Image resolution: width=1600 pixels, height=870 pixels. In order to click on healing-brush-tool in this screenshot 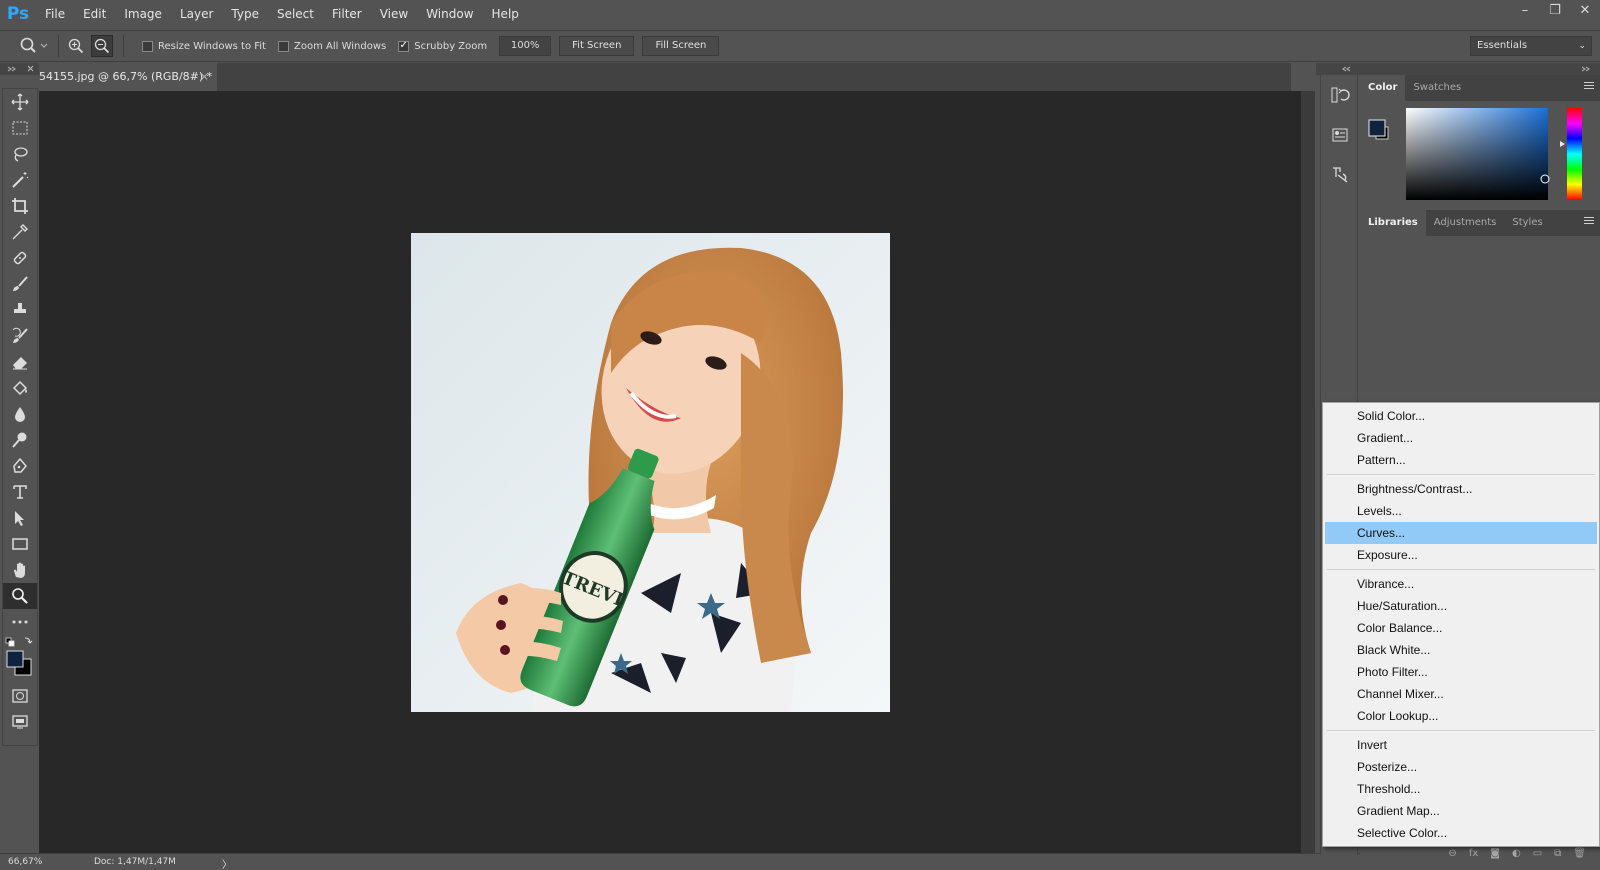, I will do `click(20, 258)`.